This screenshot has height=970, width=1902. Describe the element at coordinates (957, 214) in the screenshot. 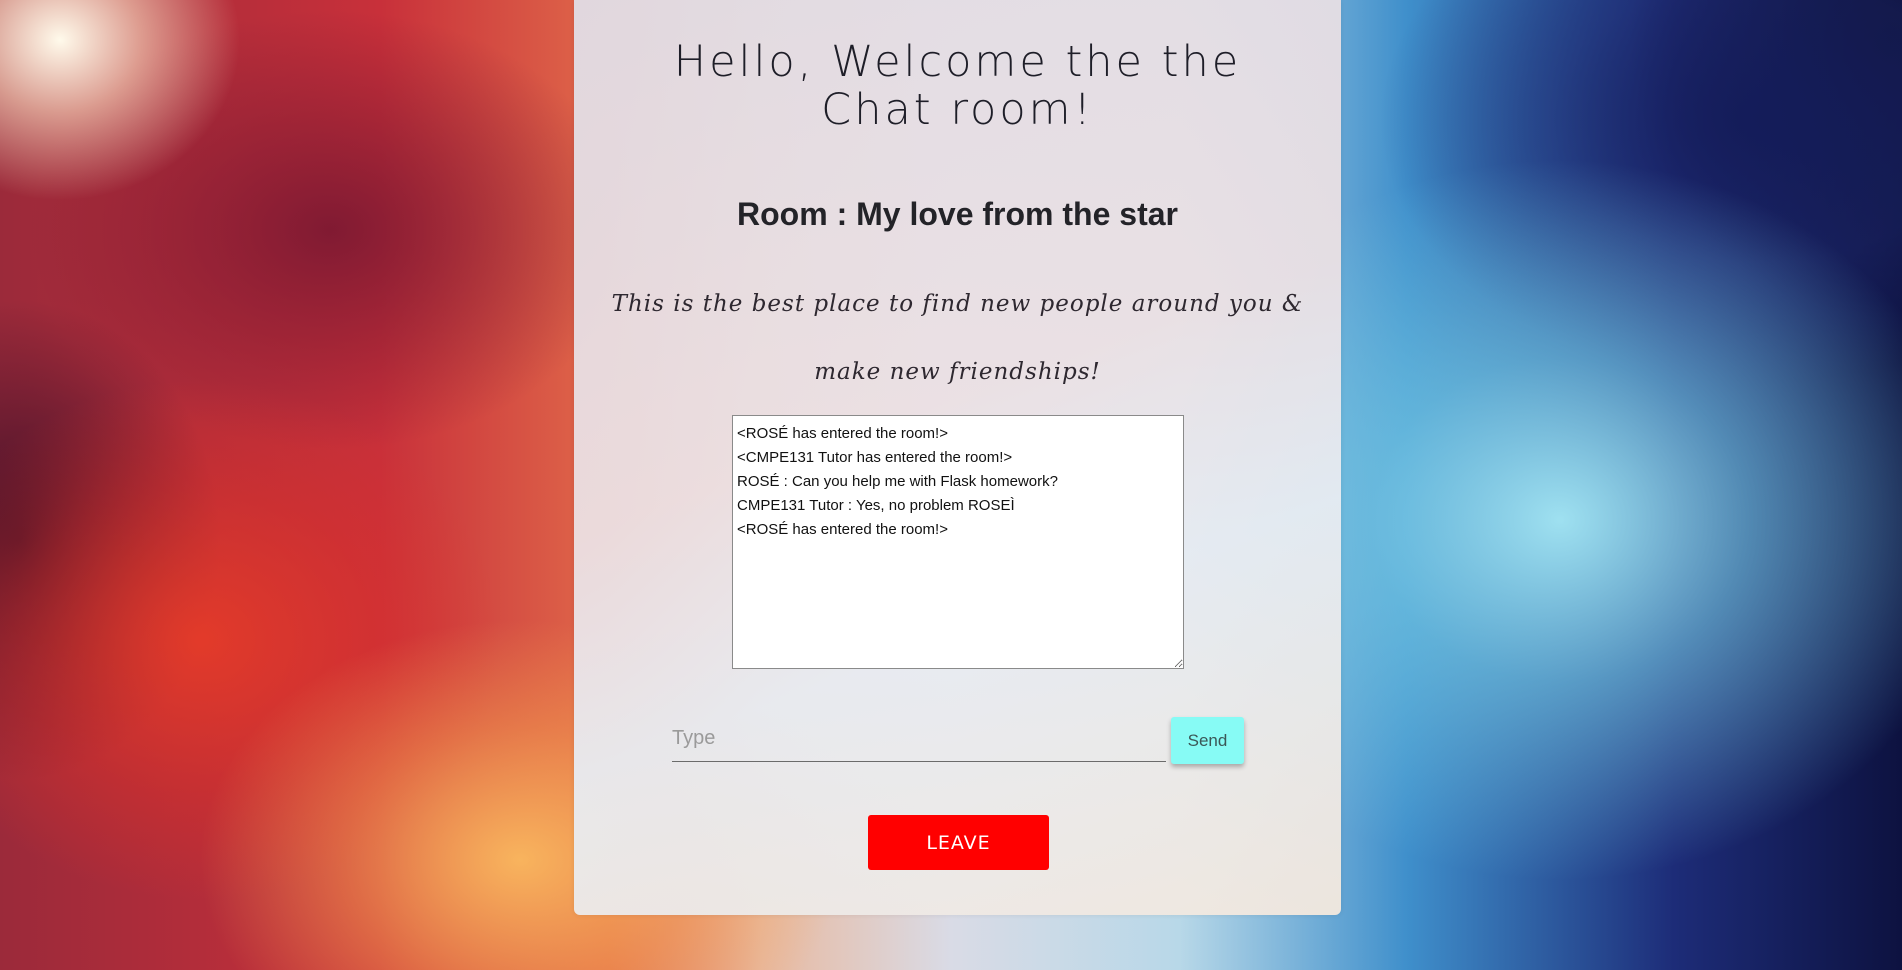

I see `room-name: Room : My love from the star` at that location.